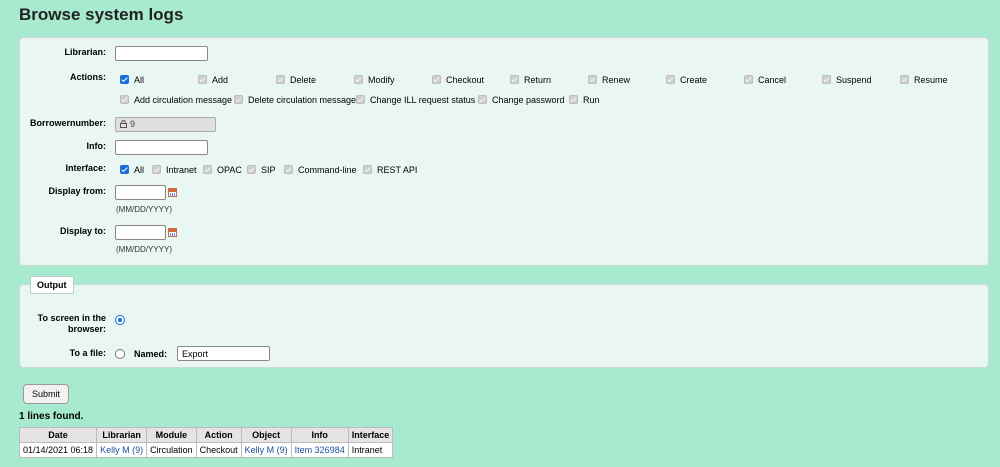 This screenshot has width=1000, height=467. What do you see at coordinates (132, 169) in the screenshot?
I see `interface-checkbox-all: All` at bounding box center [132, 169].